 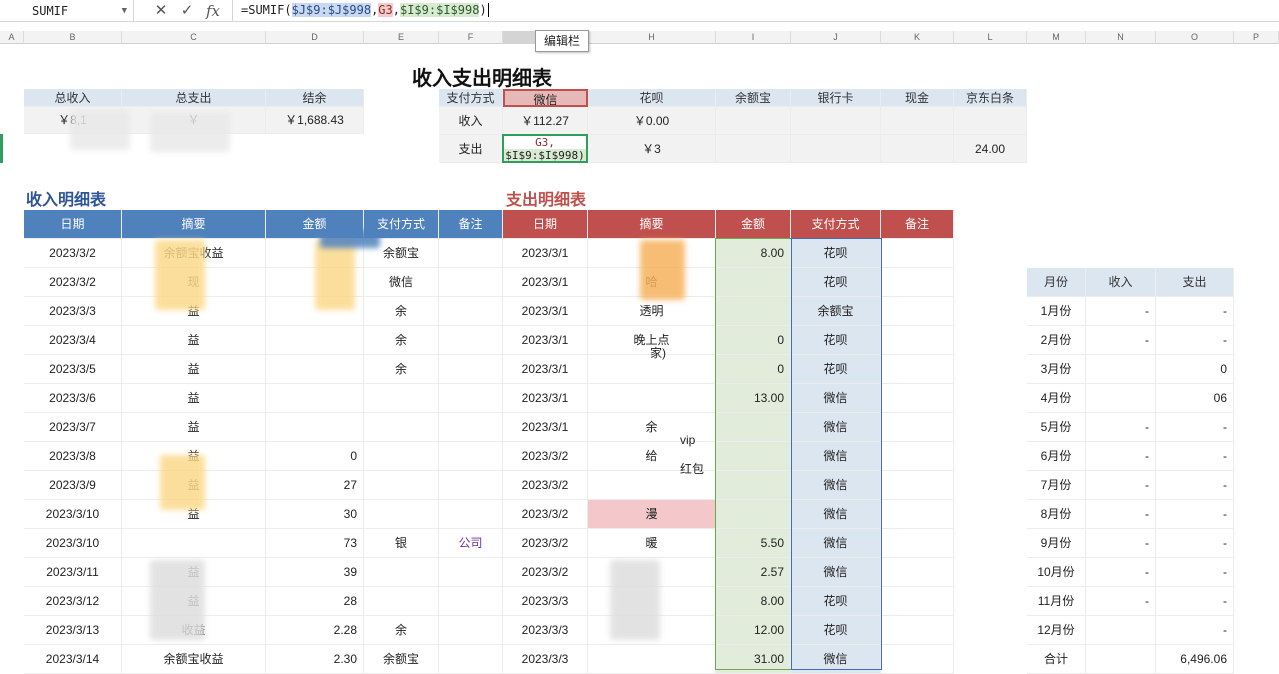 What do you see at coordinates (1195, 398) in the screenshot?
I see `monthly-row-cell: 06` at bounding box center [1195, 398].